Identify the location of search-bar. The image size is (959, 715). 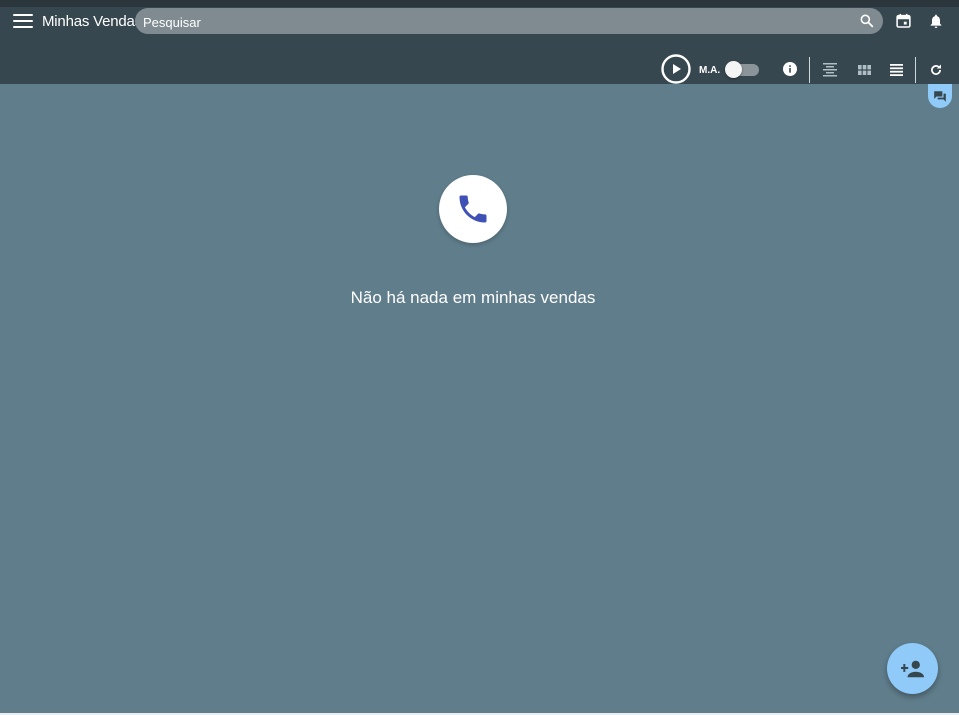
(509, 21).